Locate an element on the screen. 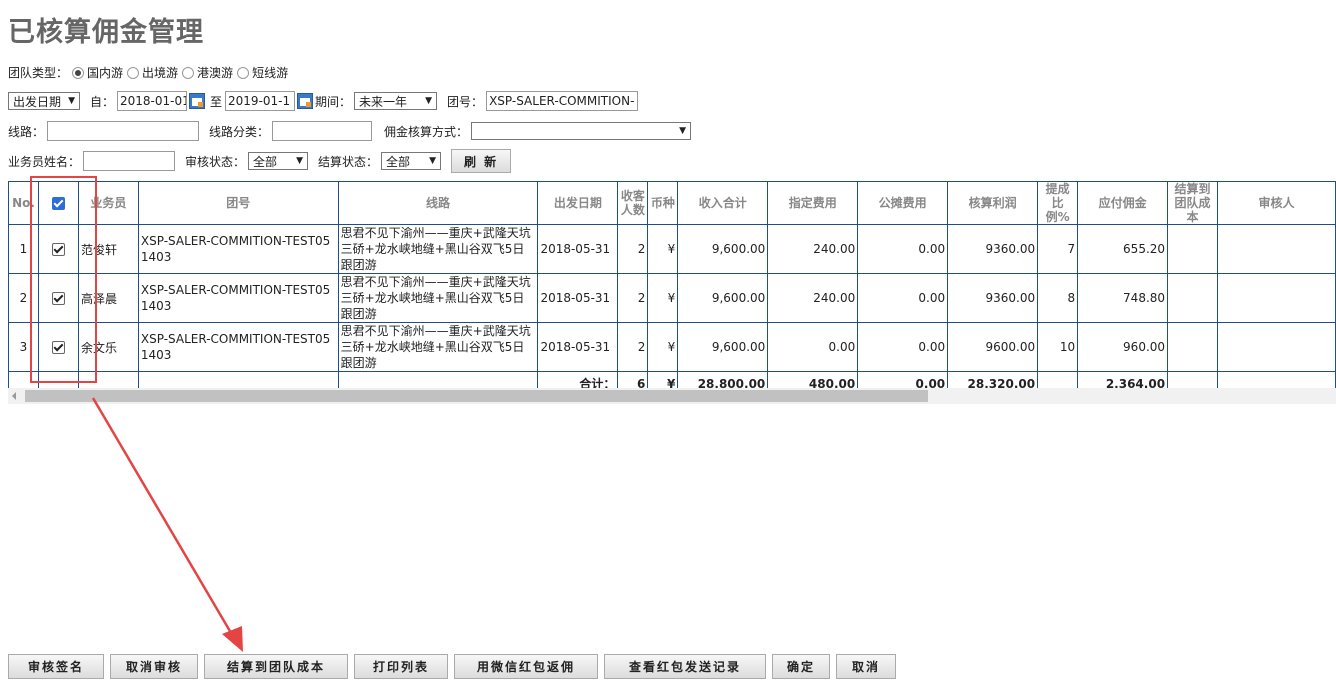  cancel-button: 取消 is located at coordinates (866, 666).